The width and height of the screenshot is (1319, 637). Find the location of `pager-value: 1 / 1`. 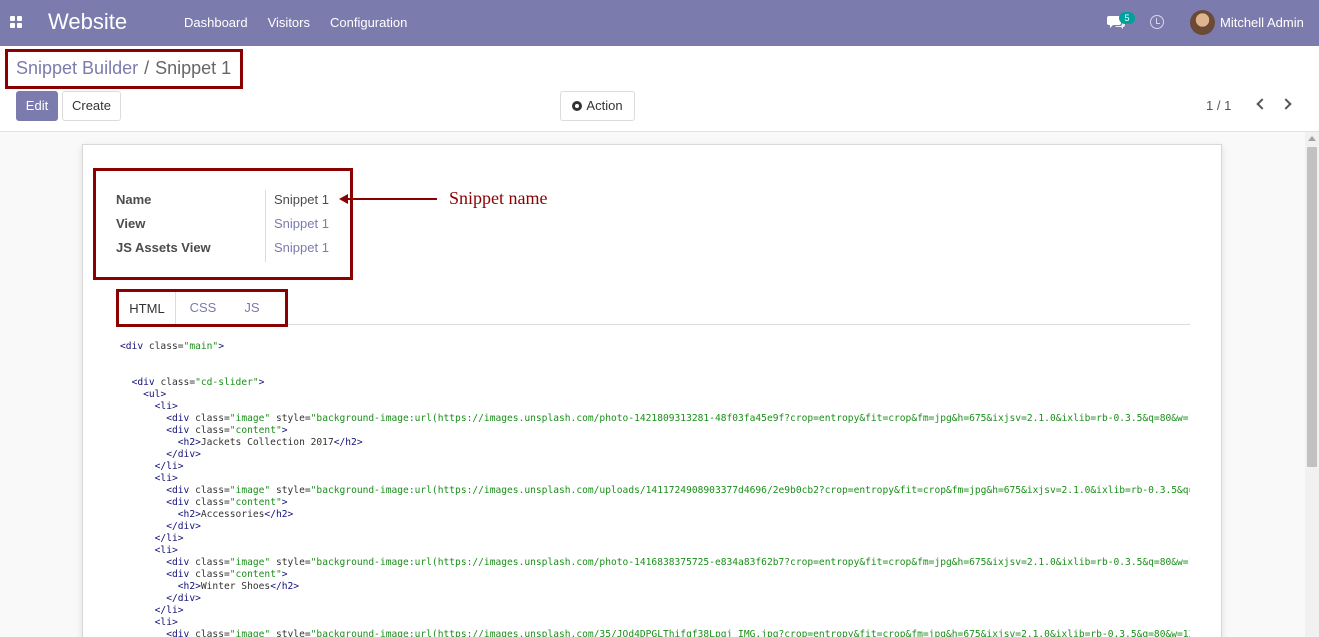

pager-value: 1 / 1 is located at coordinates (1218, 105).